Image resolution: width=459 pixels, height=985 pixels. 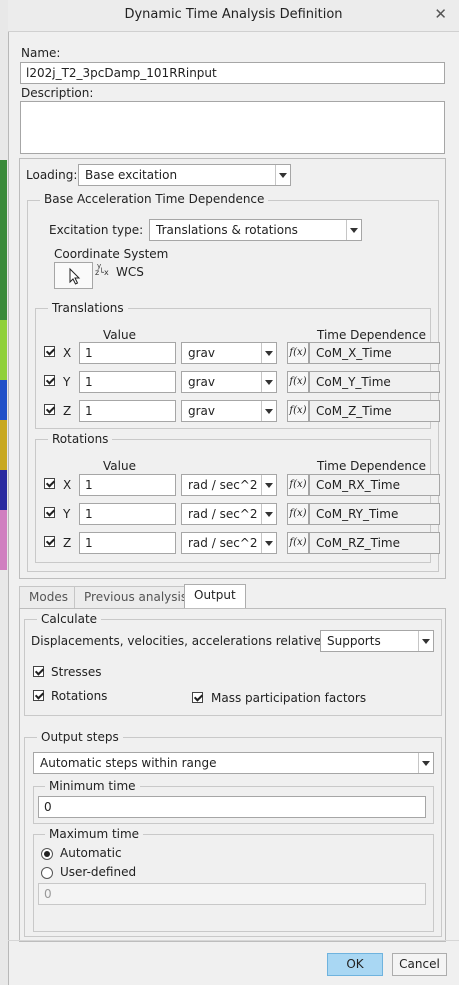 What do you see at coordinates (127, 353) in the screenshot?
I see `translation-x-value: 1` at bounding box center [127, 353].